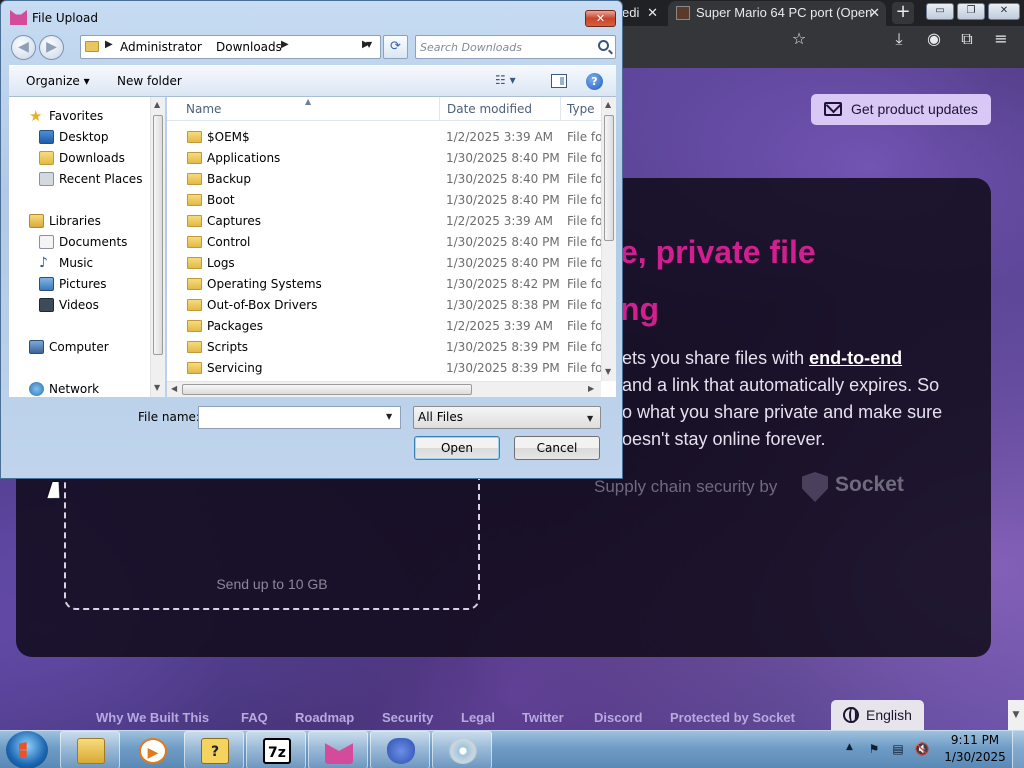 Image resolution: width=1024 pixels, height=768 pixels. What do you see at coordinates (457, 448) in the screenshot?
I see `open-button: Open` at bounding box center [457, 448].